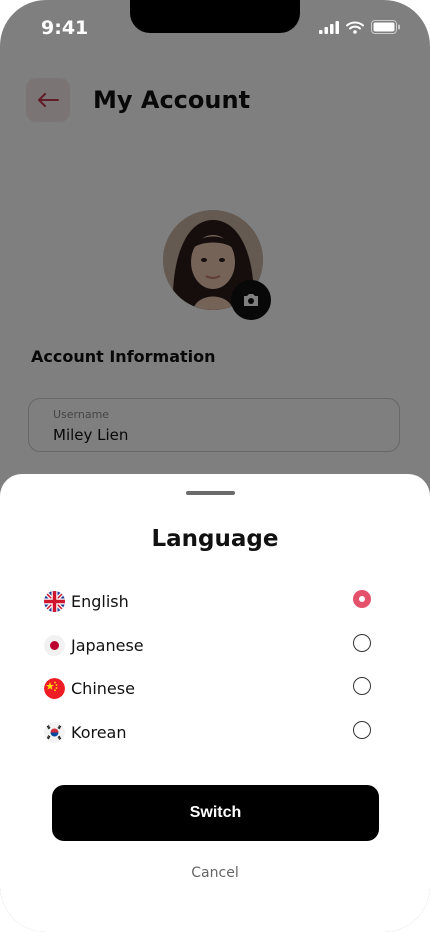 The width and height of the screenshot is (430, 932). What do you see at coordinates (385, 27) in the screenshot?
I see `battery-icon` at bounding box center [385, 27].